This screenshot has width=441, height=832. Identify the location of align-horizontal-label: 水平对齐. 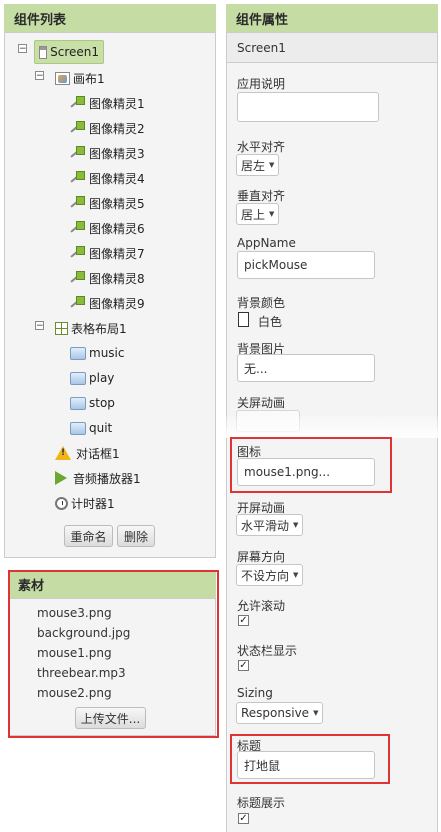
(261, 147).